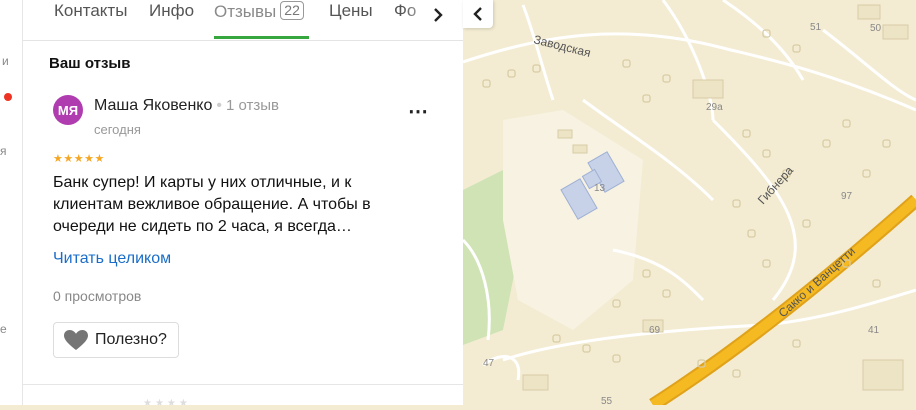 This screenshot has width=916, height=410. Describe the element at coordinates (714, 107) in the screenshot. I see `house-number: 29а` at that location.